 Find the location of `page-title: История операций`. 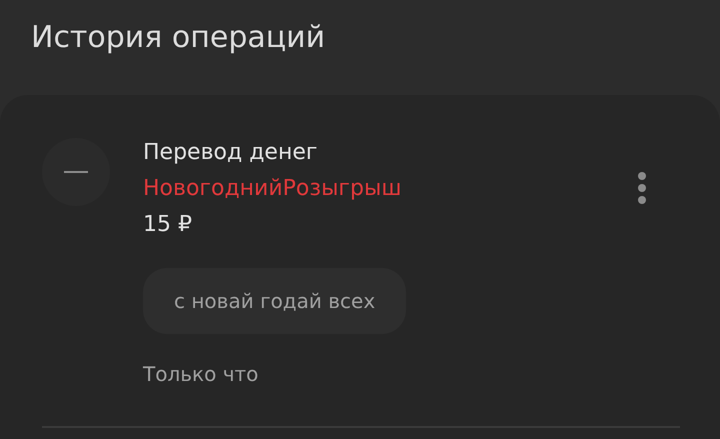

page-title: История операций is located at coordinates (178, 38).